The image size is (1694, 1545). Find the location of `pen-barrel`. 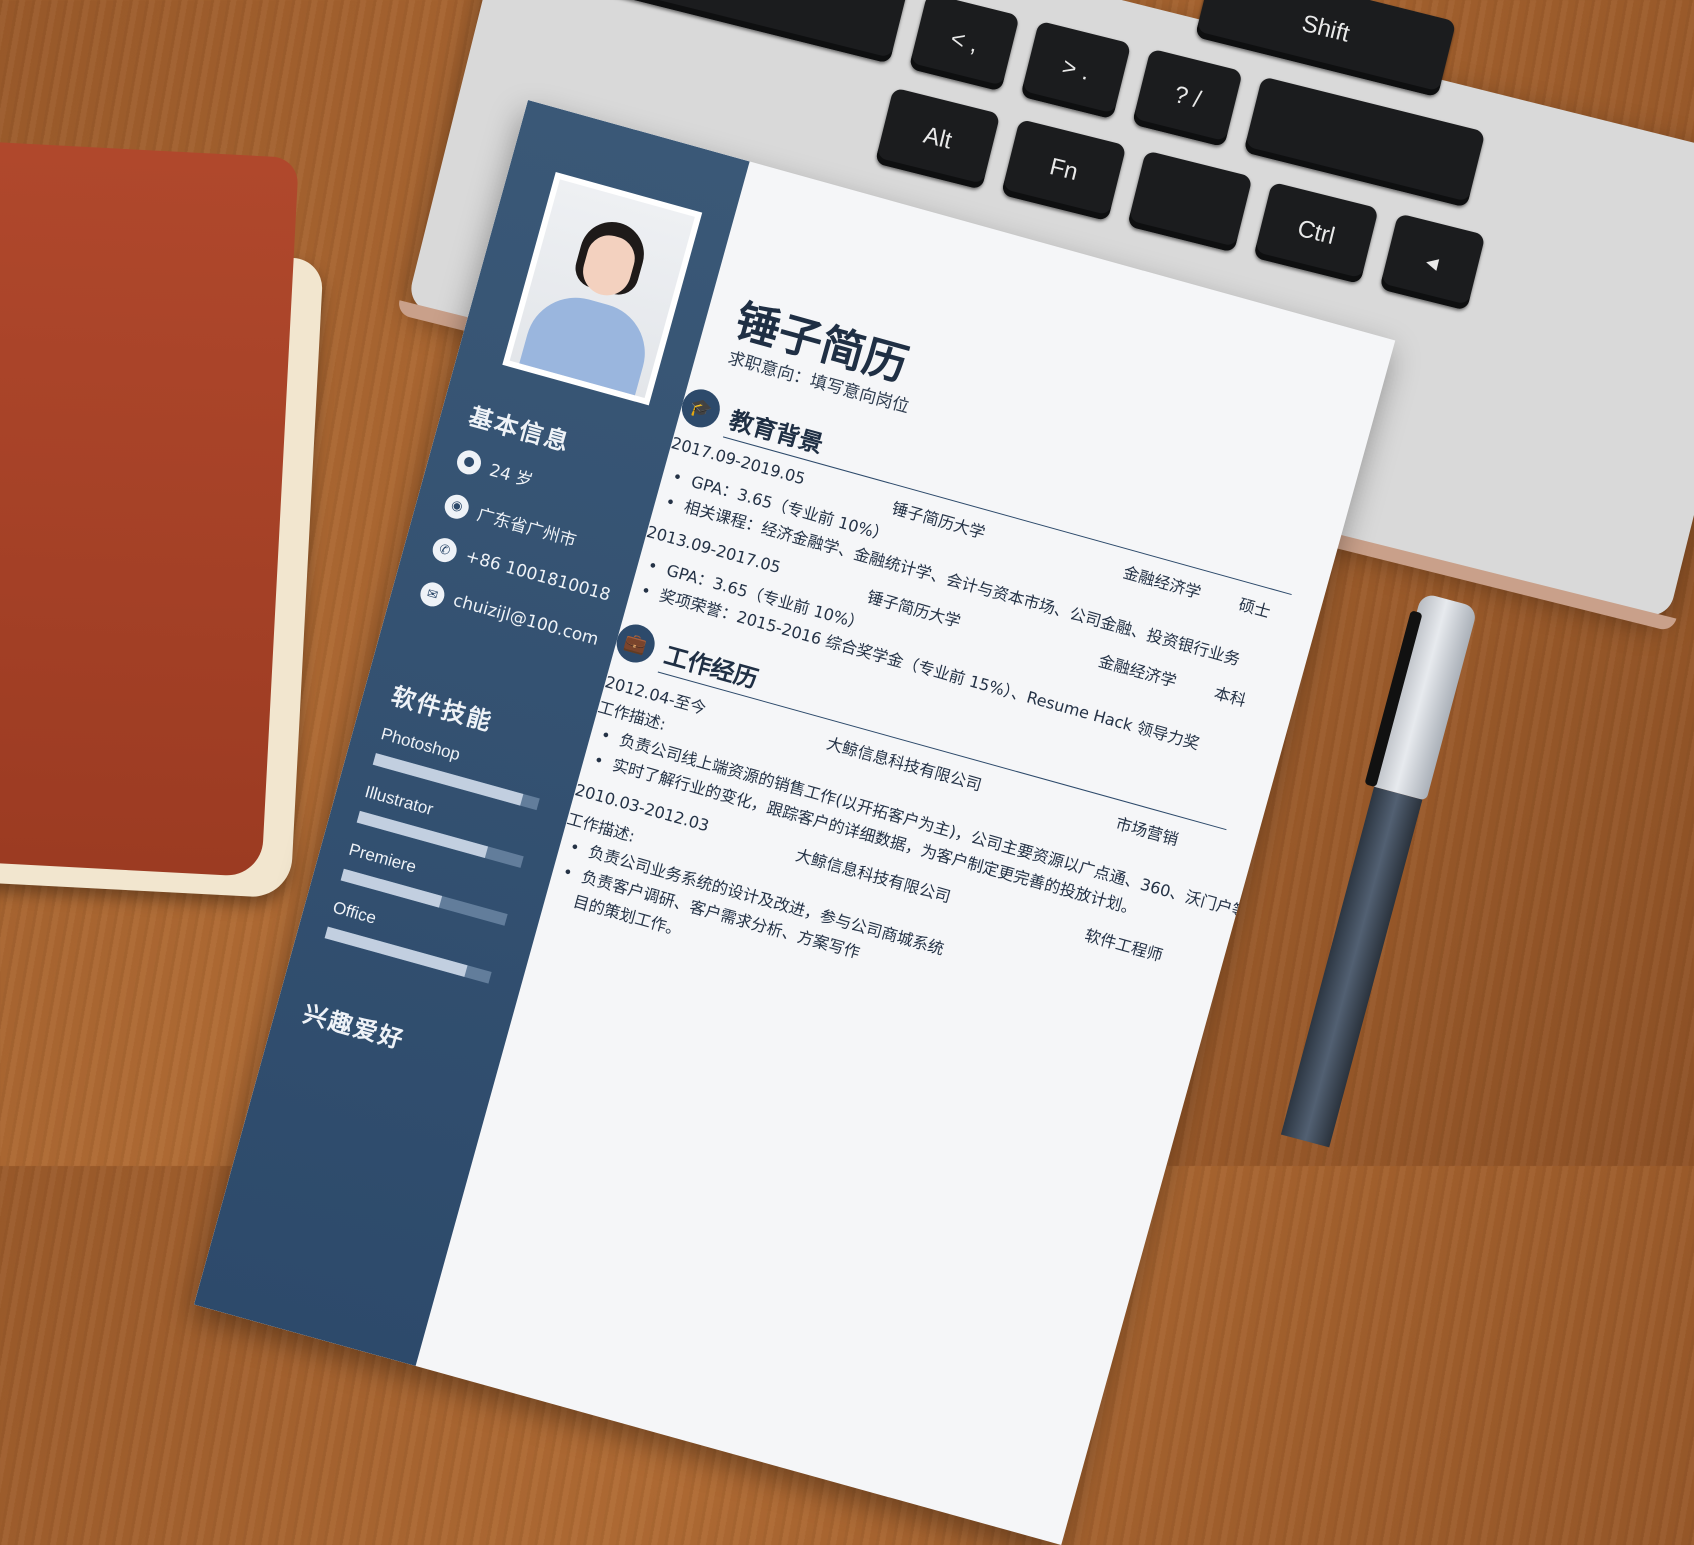

pen-barrel is located at coordinates (1351, 967).